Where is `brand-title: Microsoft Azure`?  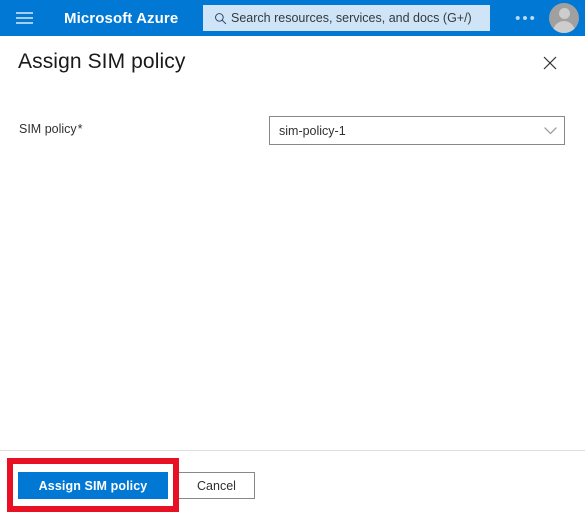
brand-title: Microsoft Azure is located at coordinates (121, 18).